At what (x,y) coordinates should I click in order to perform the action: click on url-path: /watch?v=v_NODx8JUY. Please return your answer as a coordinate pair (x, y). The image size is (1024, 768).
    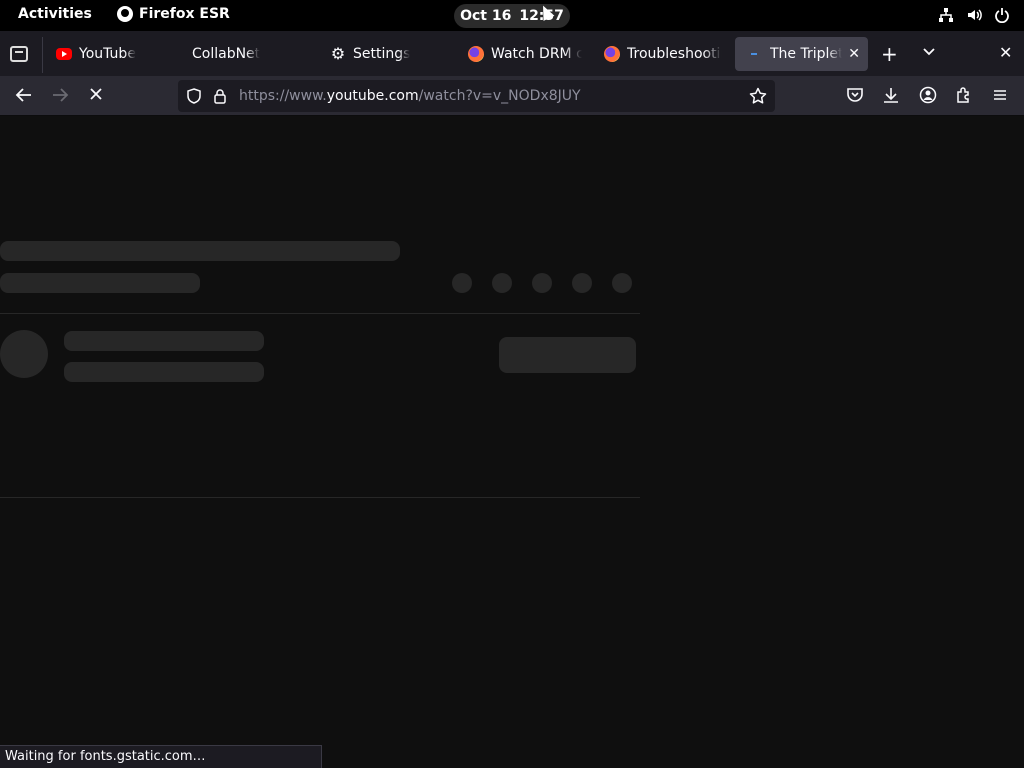
    Looking at the image, I should click on (499, 96).